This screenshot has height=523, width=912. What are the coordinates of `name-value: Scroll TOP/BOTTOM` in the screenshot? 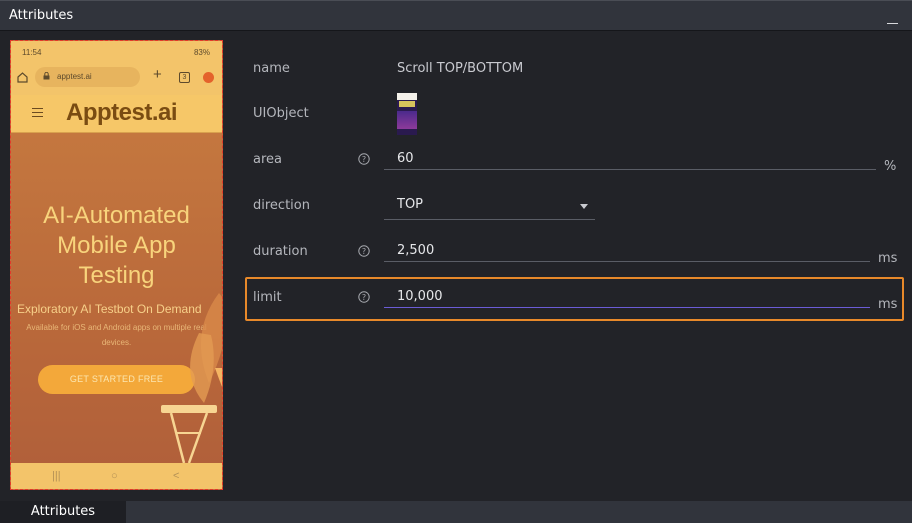 It's located at (460, 68).